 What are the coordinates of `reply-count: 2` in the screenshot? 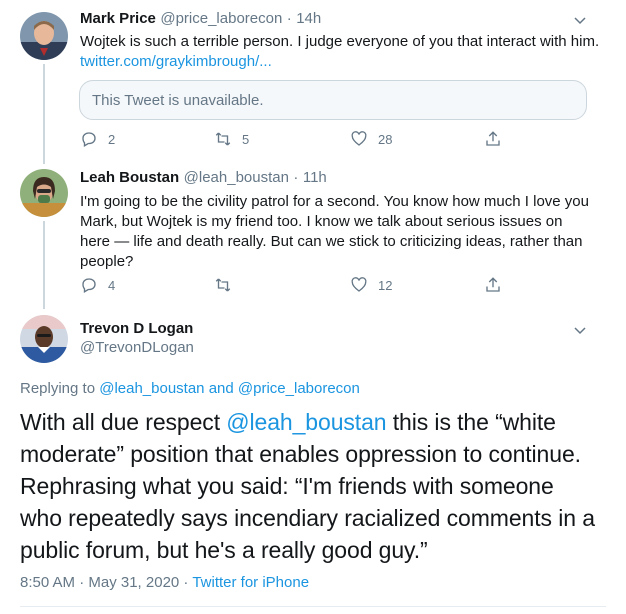 It's located at (112, 139).